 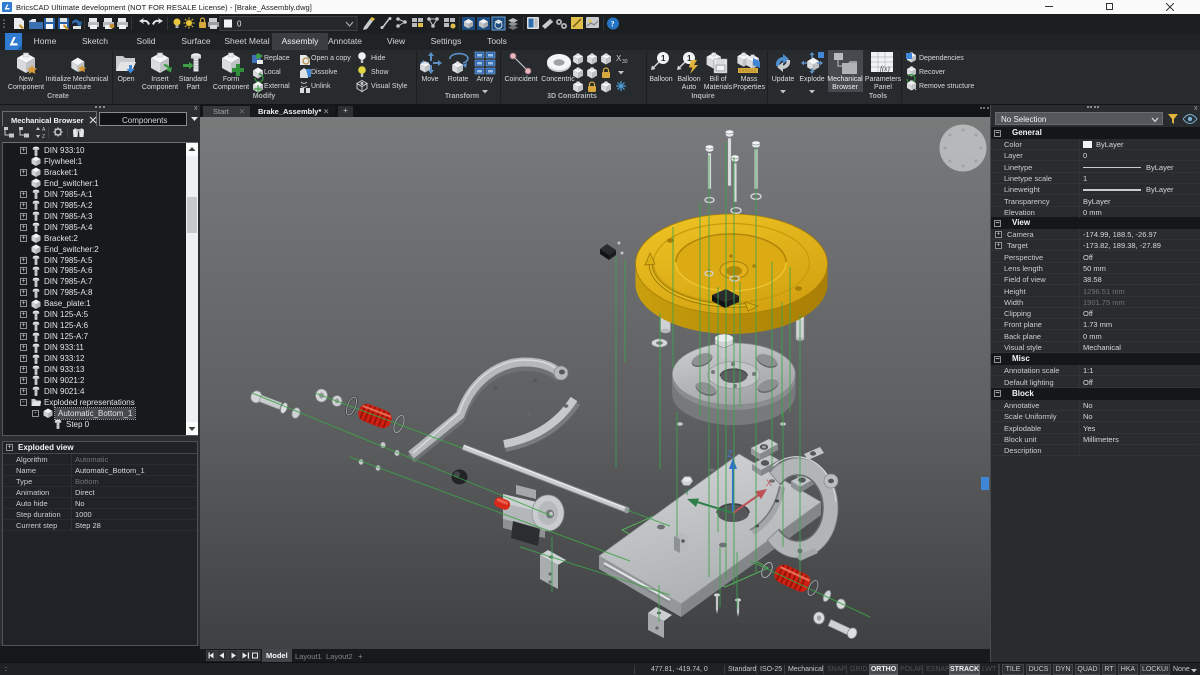 What do you see at coordinates (687, 492) in the screenshot?
I see `svg-text: Y` at bounding box center [687, 492].